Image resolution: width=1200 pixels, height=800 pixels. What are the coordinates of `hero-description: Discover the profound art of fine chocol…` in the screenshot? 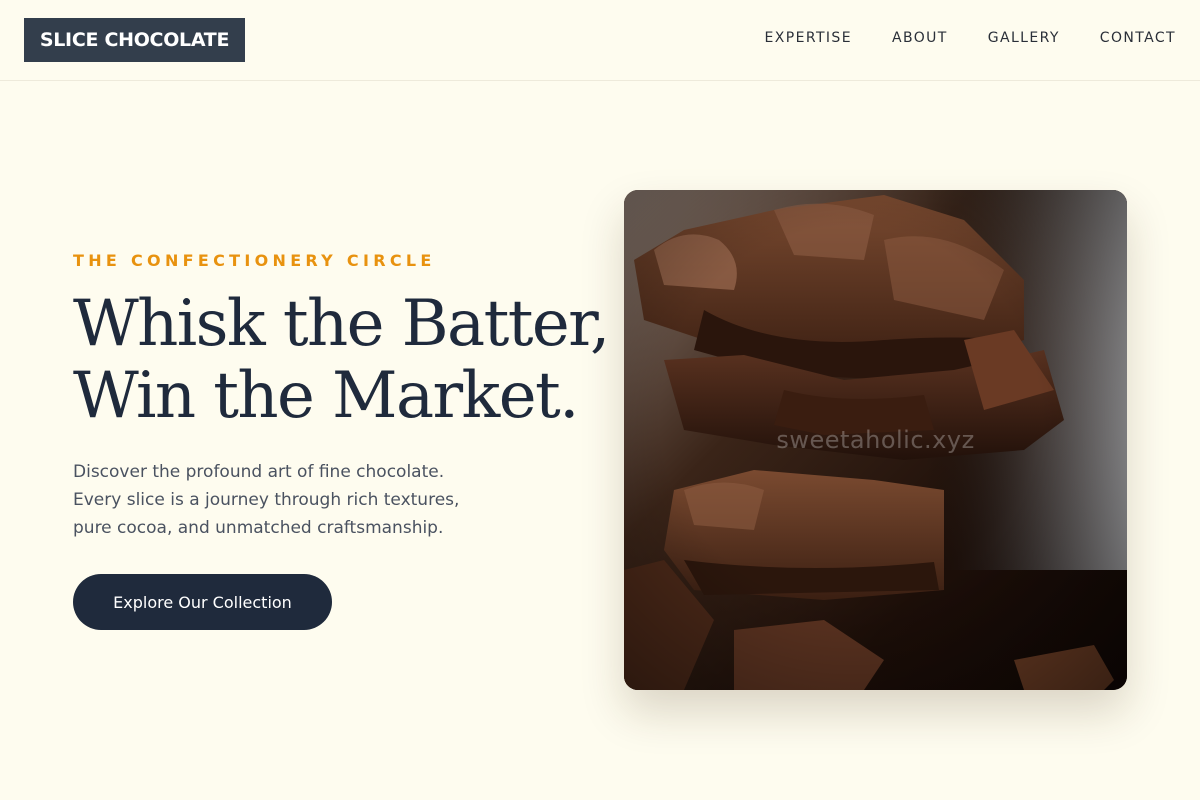 It's located at (293, 500).